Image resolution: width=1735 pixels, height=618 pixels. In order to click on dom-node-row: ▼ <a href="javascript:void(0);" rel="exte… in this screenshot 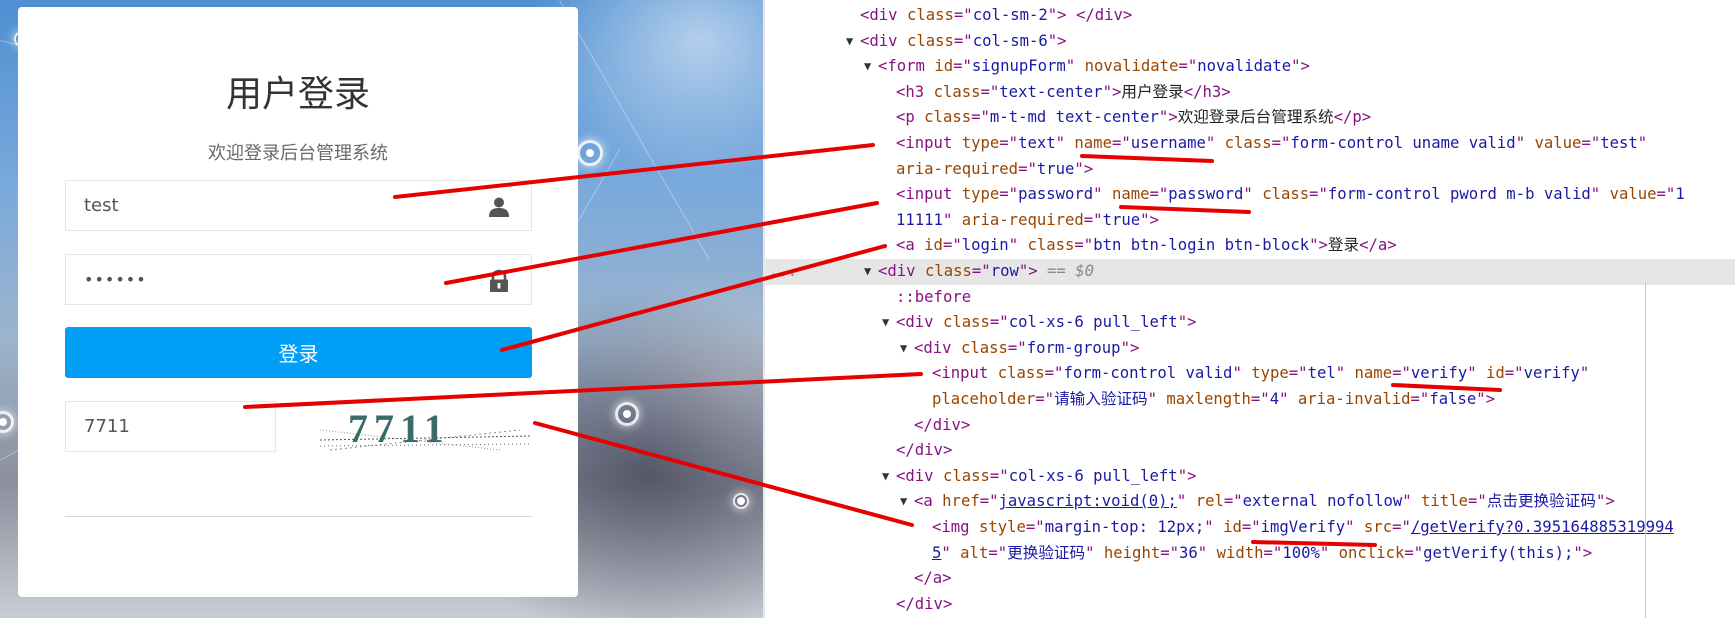, I will do `click(1250, 502)`.